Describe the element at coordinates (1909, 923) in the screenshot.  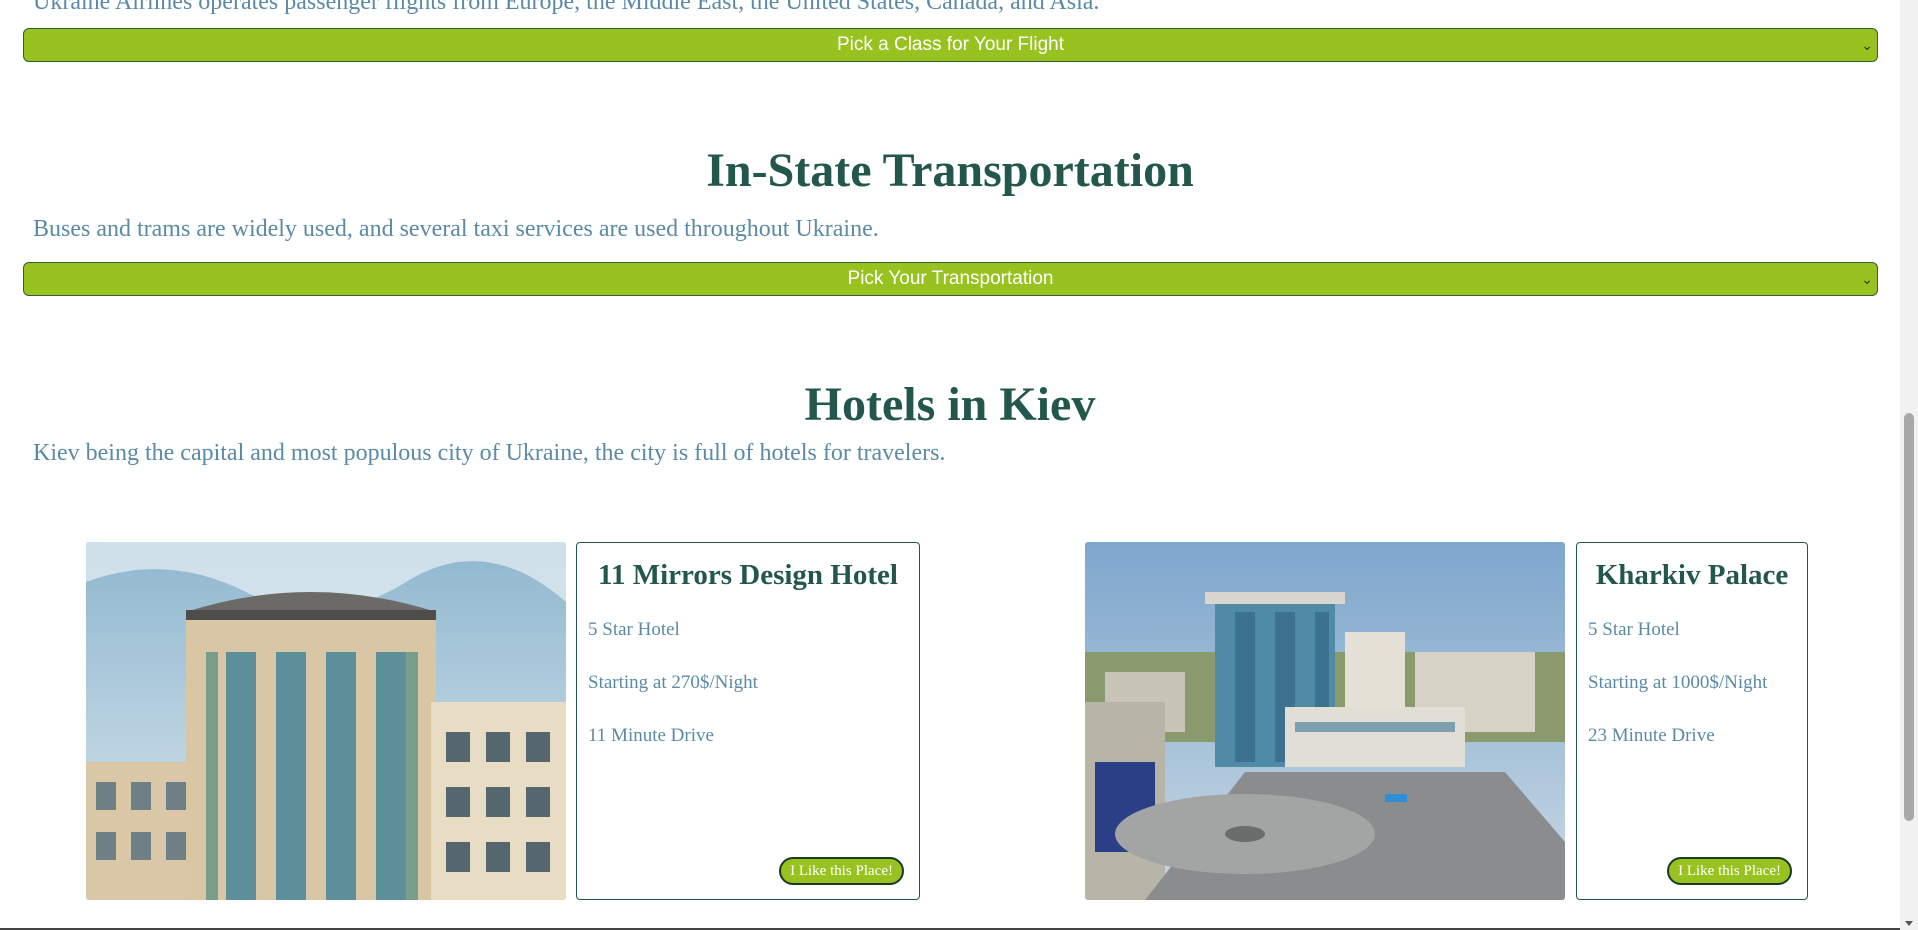
I see `scroll-down-arrow-icon` at that location.